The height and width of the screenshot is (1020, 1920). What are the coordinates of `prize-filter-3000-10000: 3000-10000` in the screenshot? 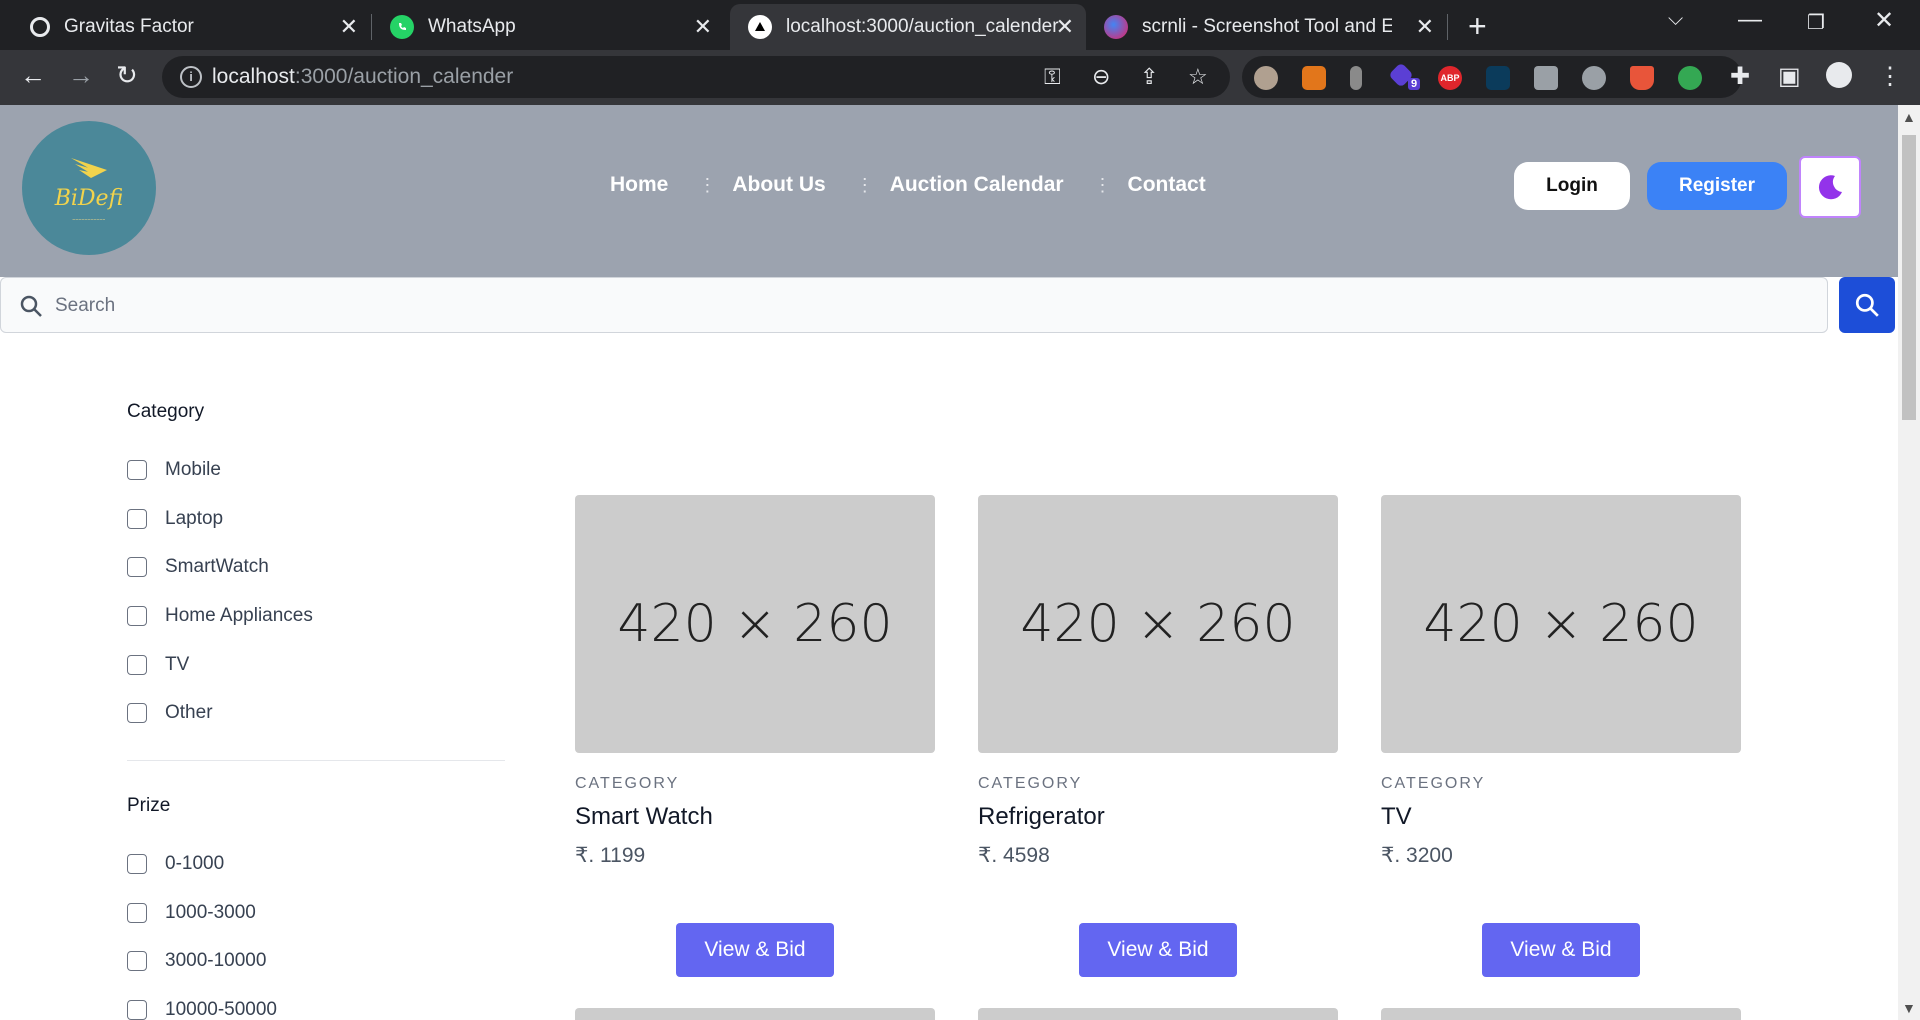 It's located at (196, 961).